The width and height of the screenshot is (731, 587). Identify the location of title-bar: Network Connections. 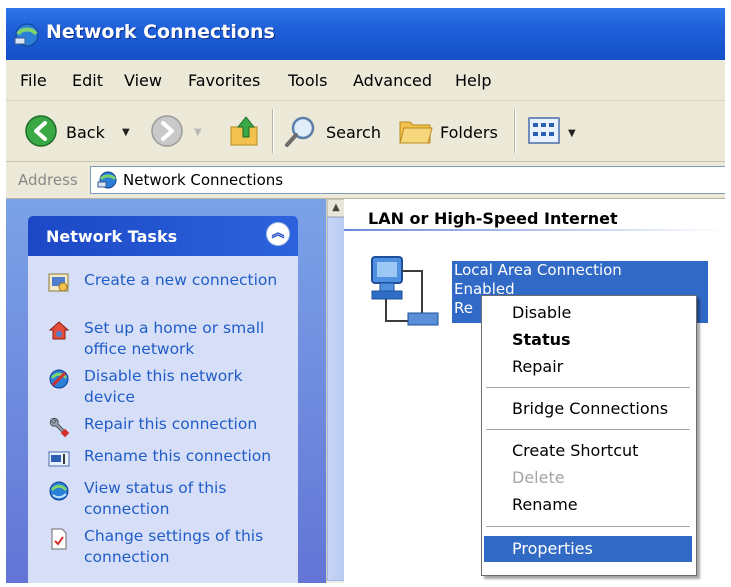
(365, 34).